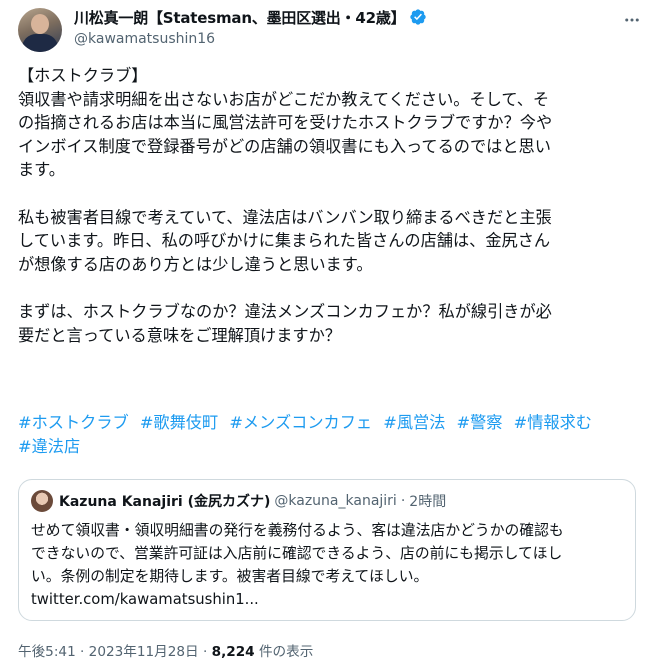 This screenshot has width=666, height=666. I want to click on body-line: が想像する店のあり方とは少し違うと思います。, so click(195, 264).